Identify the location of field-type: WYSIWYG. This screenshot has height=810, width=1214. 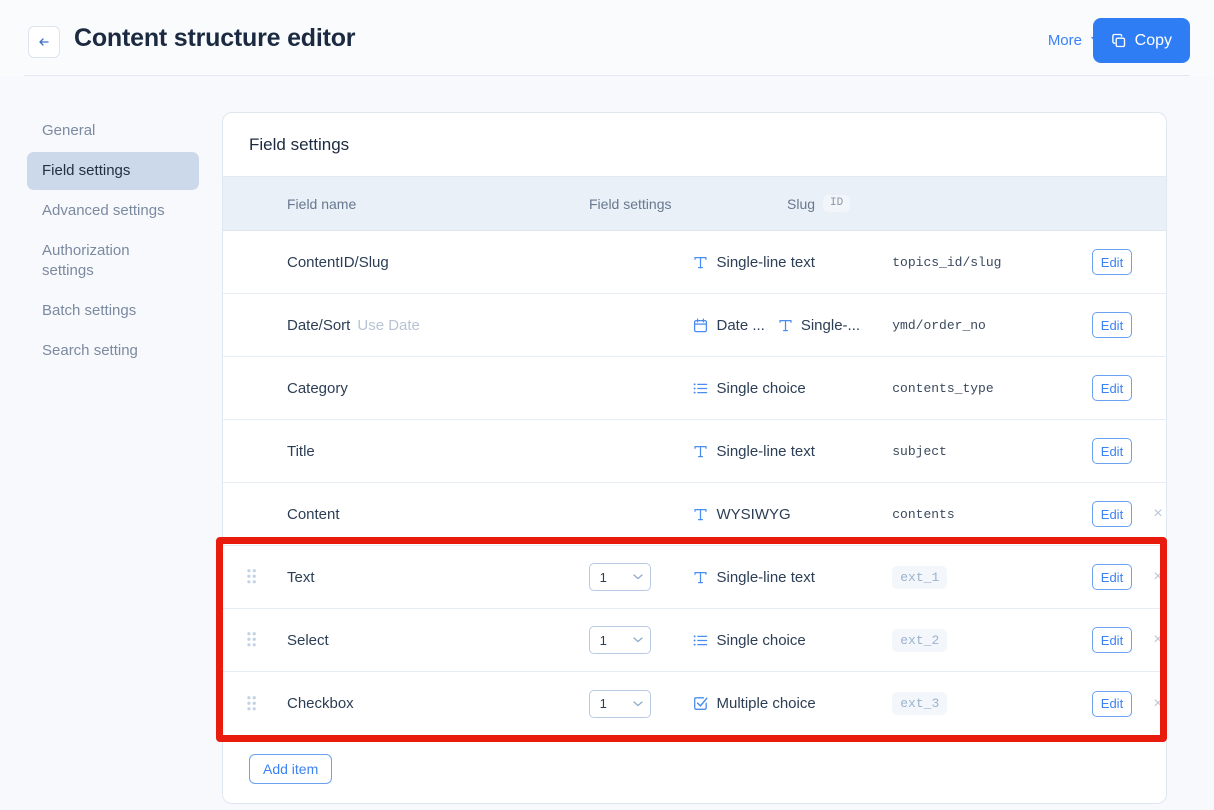
(741, 514).